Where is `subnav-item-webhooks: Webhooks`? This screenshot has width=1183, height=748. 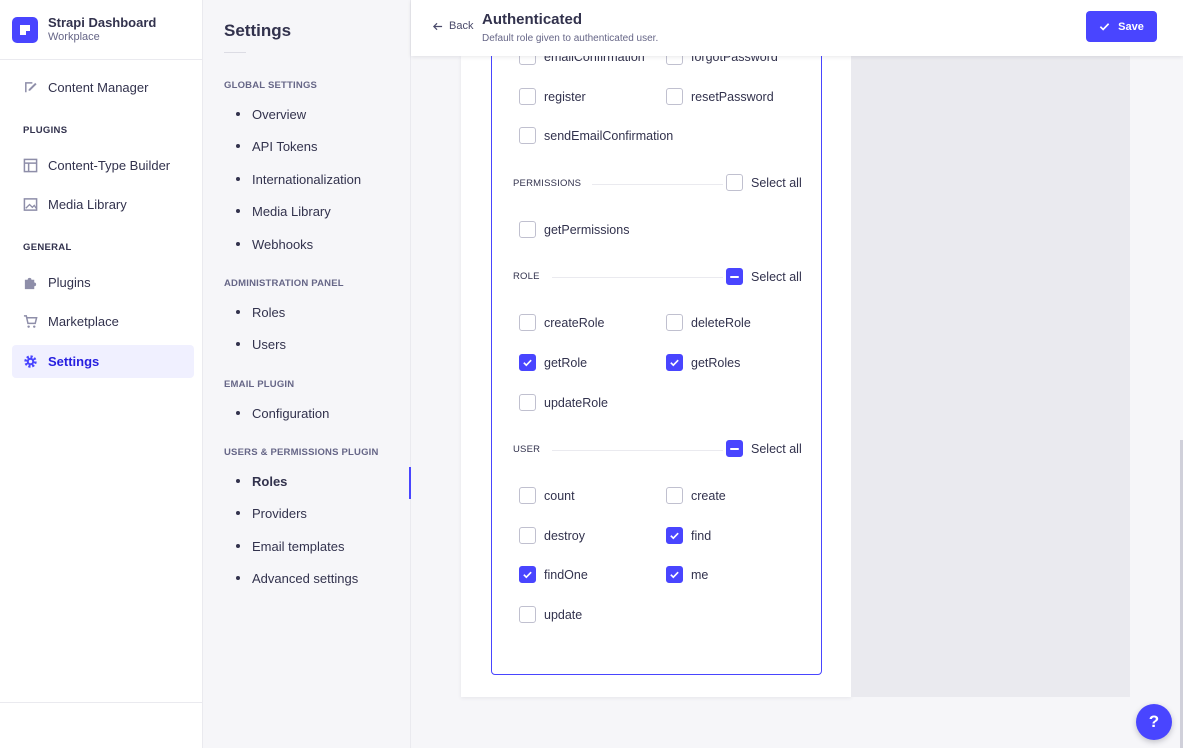 subnav-item-webhooks: Webhooks is located at coordinates (317, 244).